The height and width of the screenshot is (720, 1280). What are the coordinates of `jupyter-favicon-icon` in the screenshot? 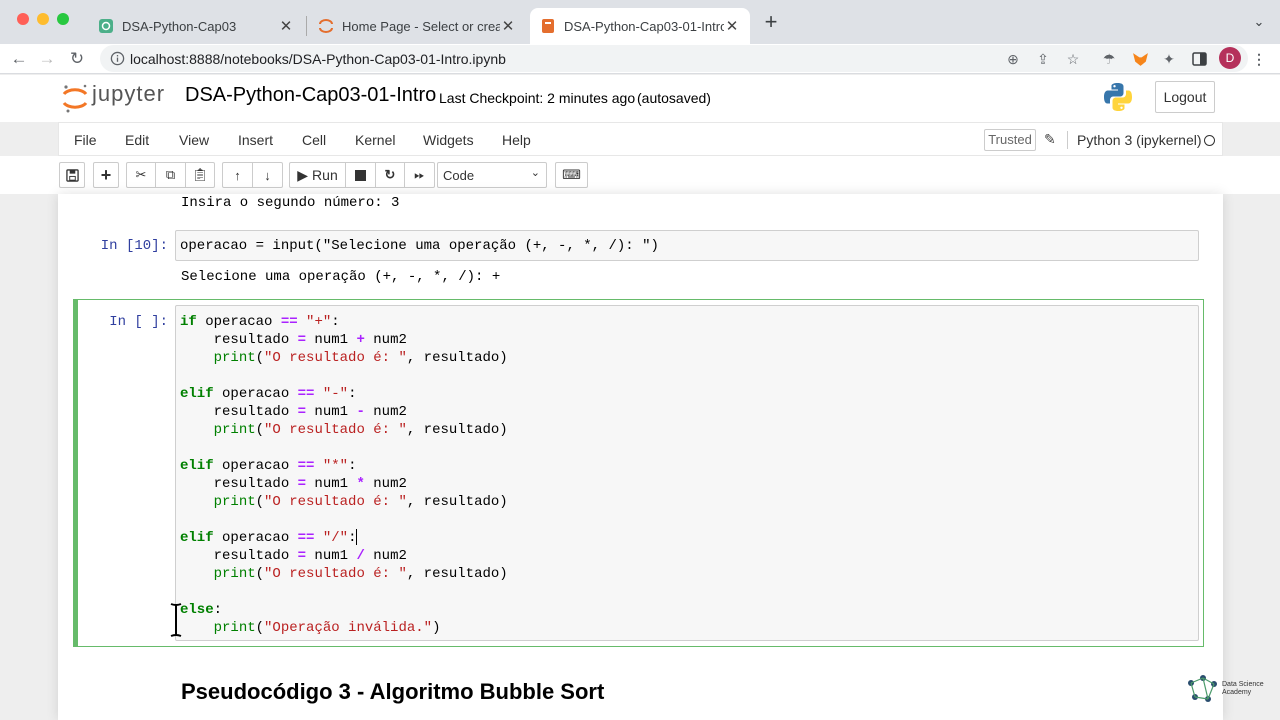 It's located at (326, 26).